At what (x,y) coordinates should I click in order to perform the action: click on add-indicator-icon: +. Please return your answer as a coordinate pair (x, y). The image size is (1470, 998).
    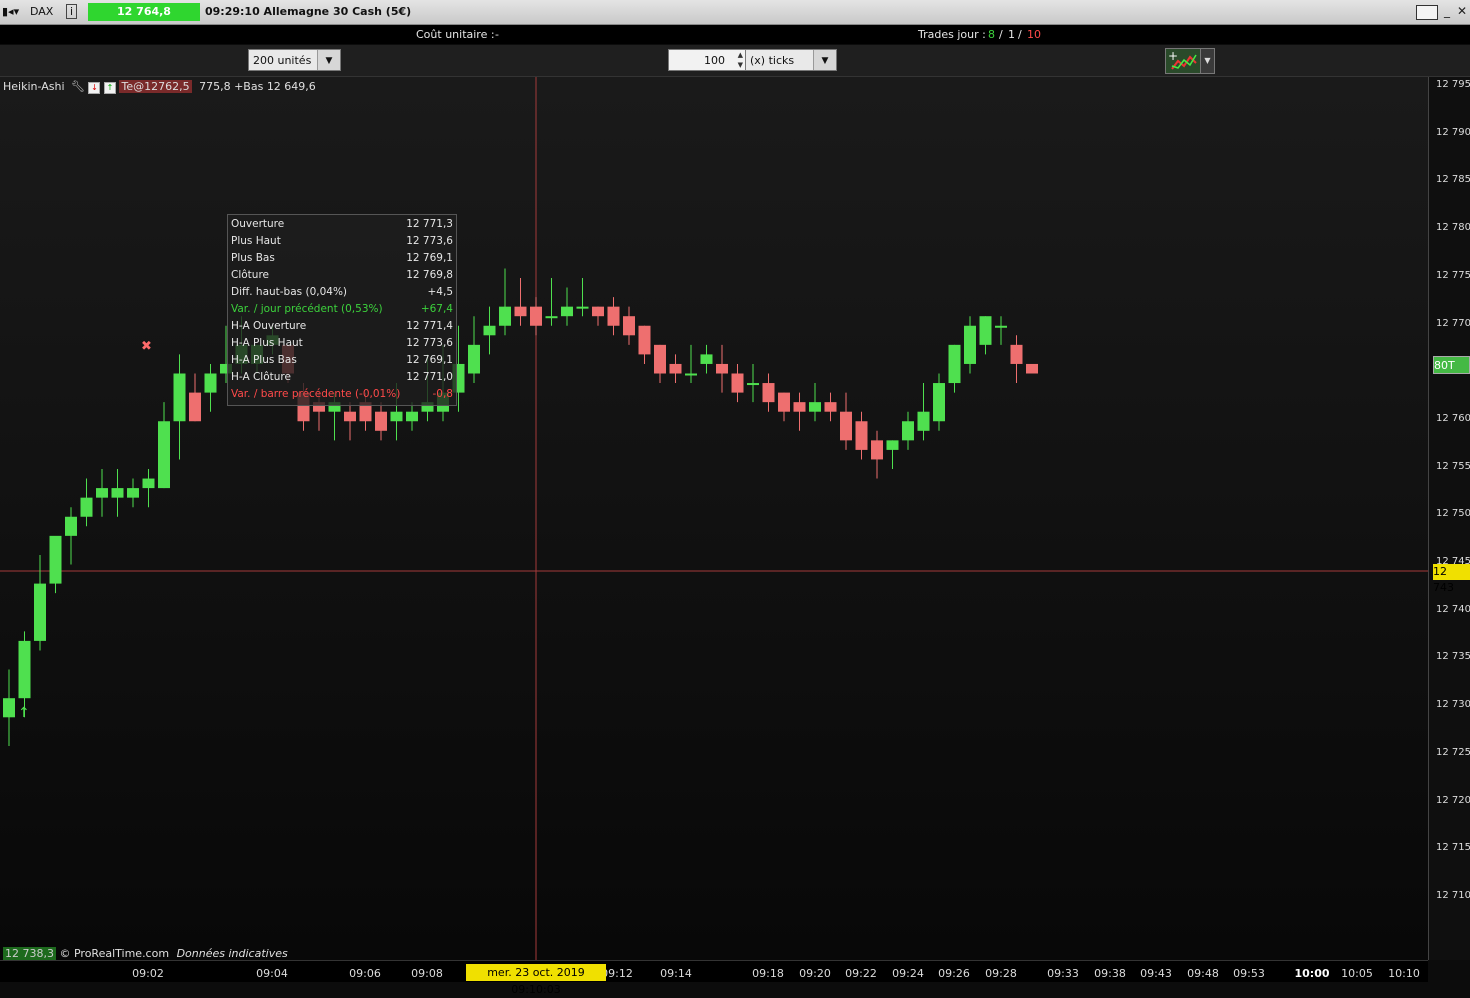
    Looking at the image, I should click on (1183, 61).